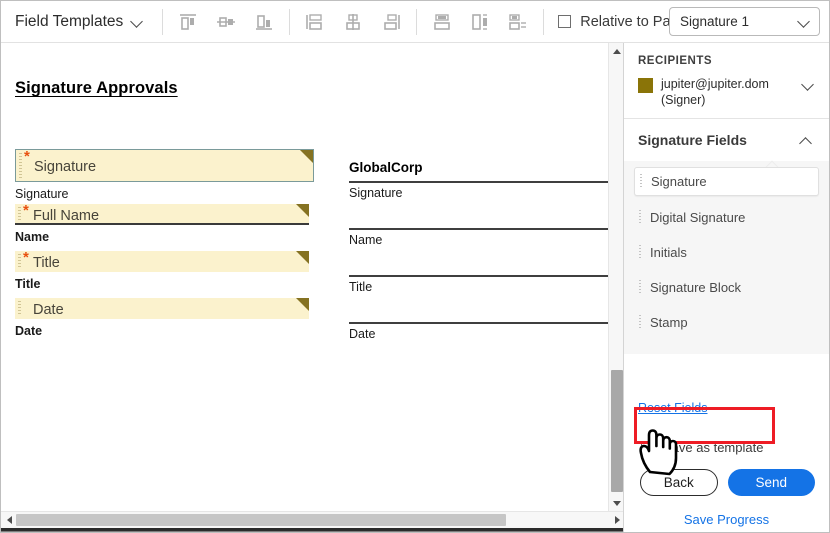 Image resolution: width=830 pixels, height=533 pixels. I want to click on recipient-role: (Signer), so click(683, 100).